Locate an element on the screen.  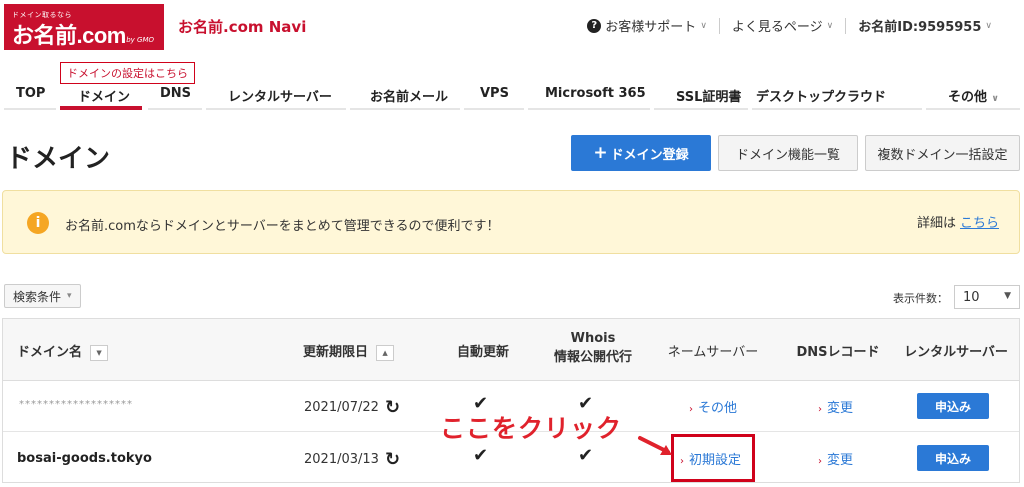
domain-register-label: ドメイン登録 is located at coordinates (649, 155).